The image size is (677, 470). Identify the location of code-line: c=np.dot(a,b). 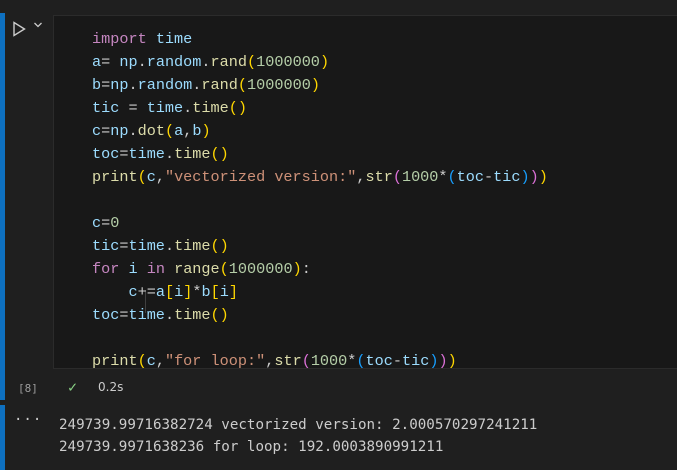
(151, 131).